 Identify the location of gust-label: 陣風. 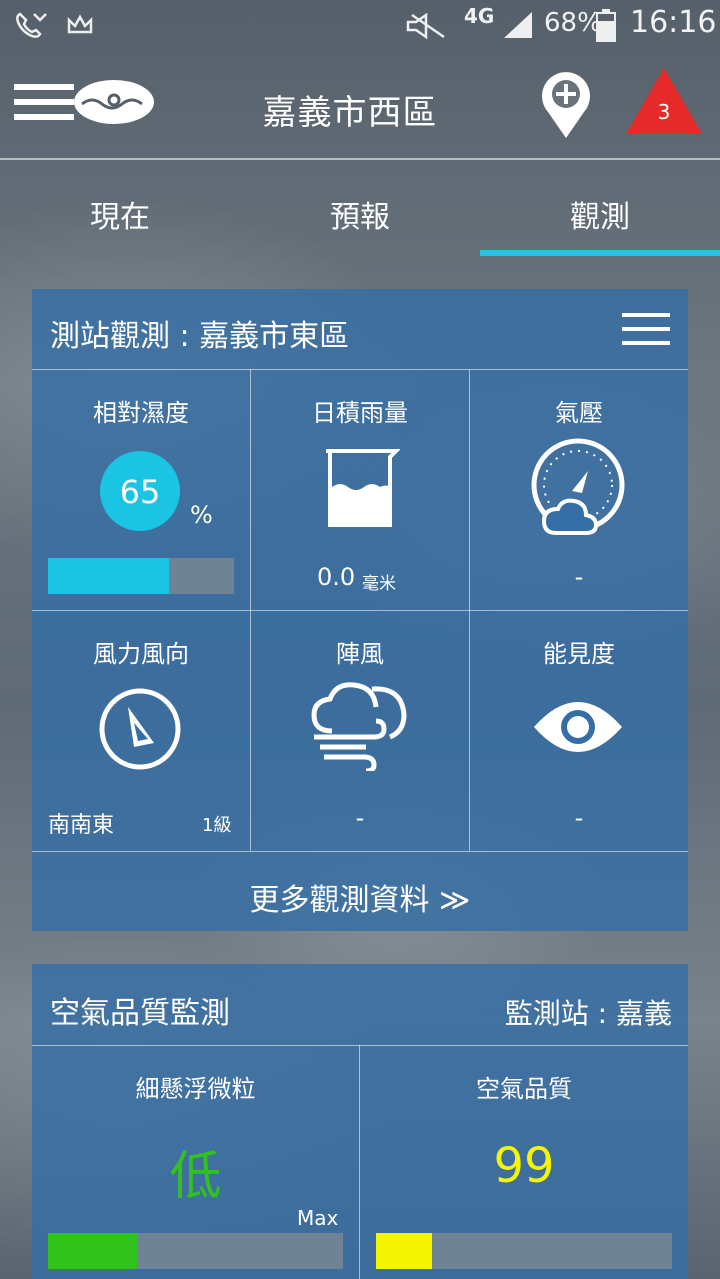
(360, 654).